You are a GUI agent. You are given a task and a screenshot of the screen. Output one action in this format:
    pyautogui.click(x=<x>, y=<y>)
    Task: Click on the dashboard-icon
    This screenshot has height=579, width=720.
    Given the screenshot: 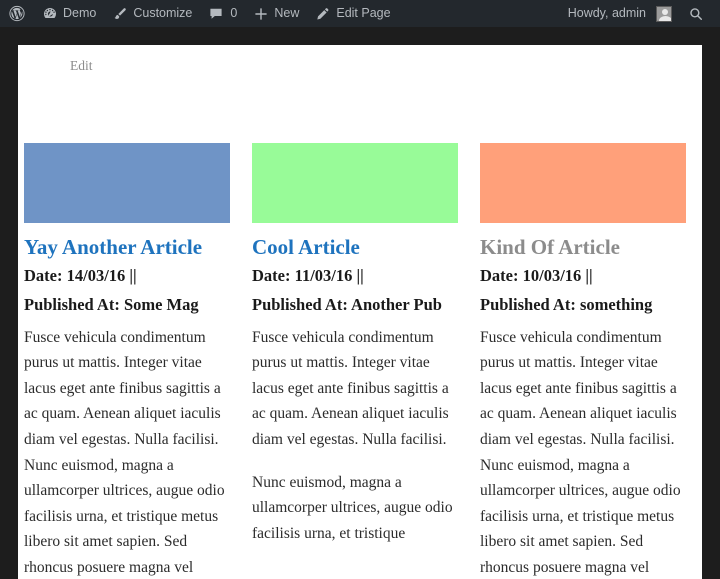 What is the action you would take?
    pyautogui.click(x=50, y=14)
    